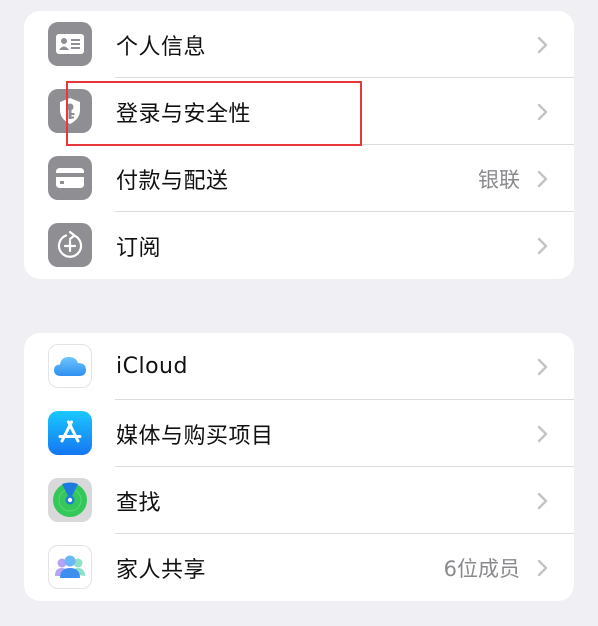 Image resolution: width=598 pixels, height=626 pixels. Describe the element at coordinates (184, 114) in the screenshot. I see `row-label: 登录与安全性` at that location.